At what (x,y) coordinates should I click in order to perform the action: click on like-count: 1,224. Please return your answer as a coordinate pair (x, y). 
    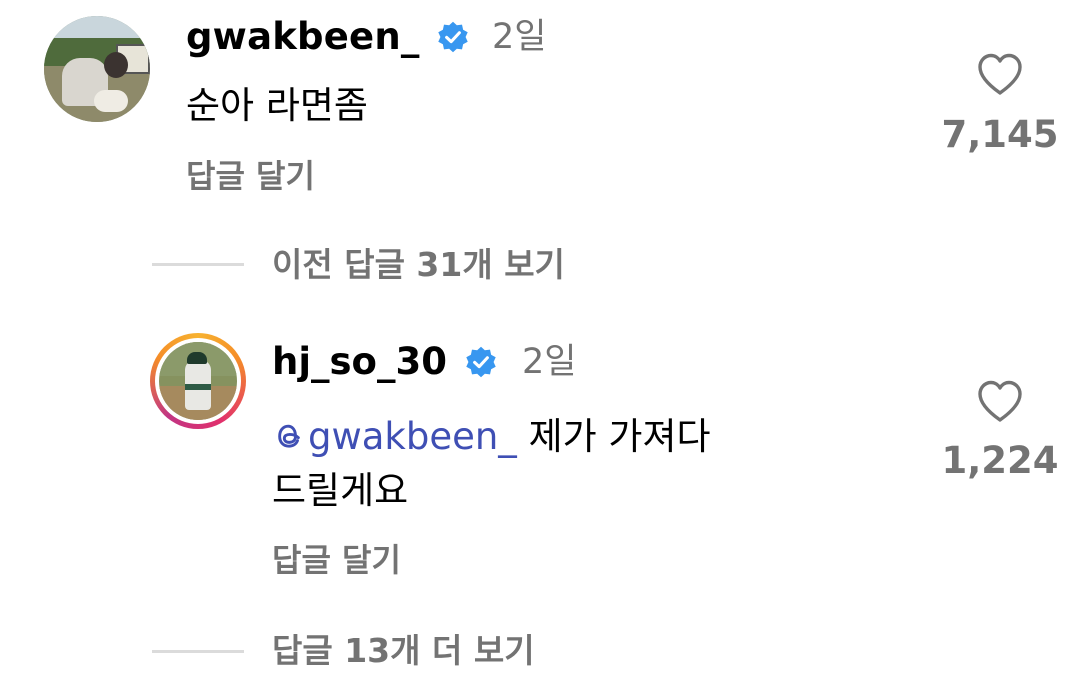
    Looking at the image, I should click on (1000, 460).